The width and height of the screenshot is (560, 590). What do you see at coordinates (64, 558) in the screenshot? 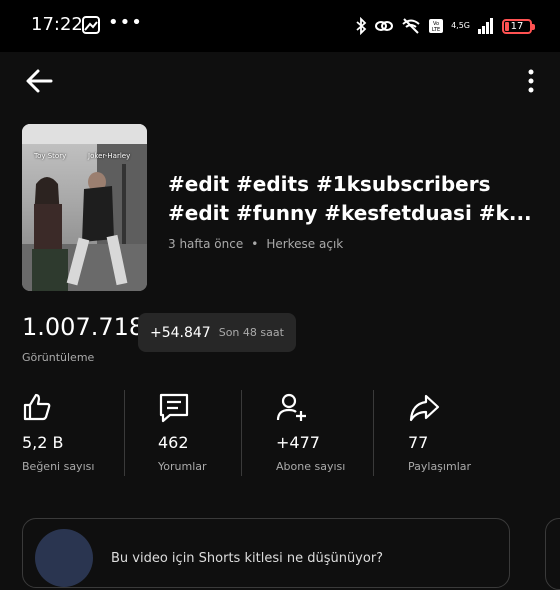
I see `card-icon` at bounding box center [64, 558].